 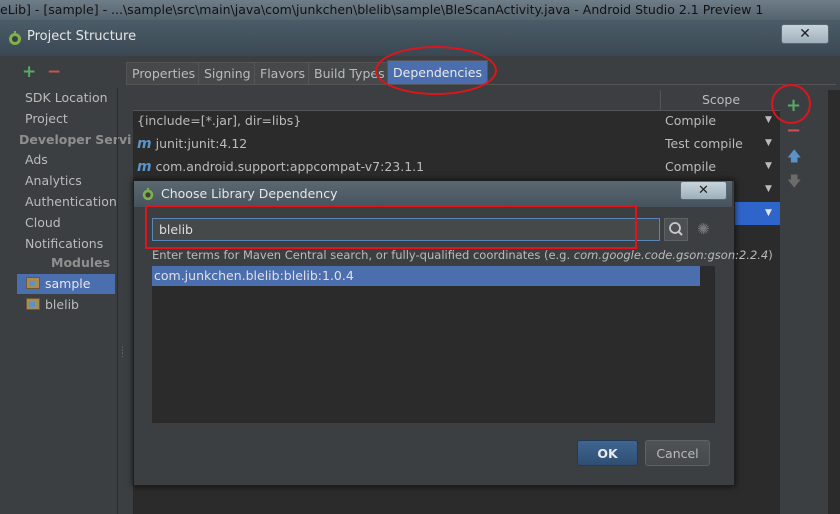 What do you see at coordinates (254, 276) in the screenshot?
I see `list-item: com.junkchen.blelib:blelib:1.0.4` at bounding box center [254, 276].